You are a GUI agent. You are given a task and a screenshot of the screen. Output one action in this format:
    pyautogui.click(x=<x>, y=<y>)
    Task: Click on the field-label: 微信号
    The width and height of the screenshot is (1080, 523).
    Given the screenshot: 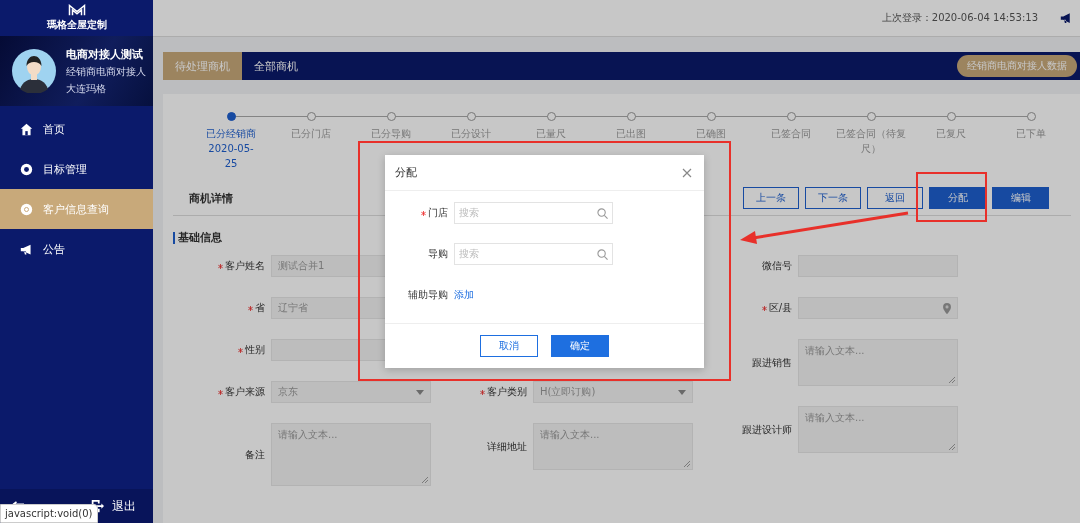 What is the action you would take?
    pyautogui.click(x=777, y=266)
    